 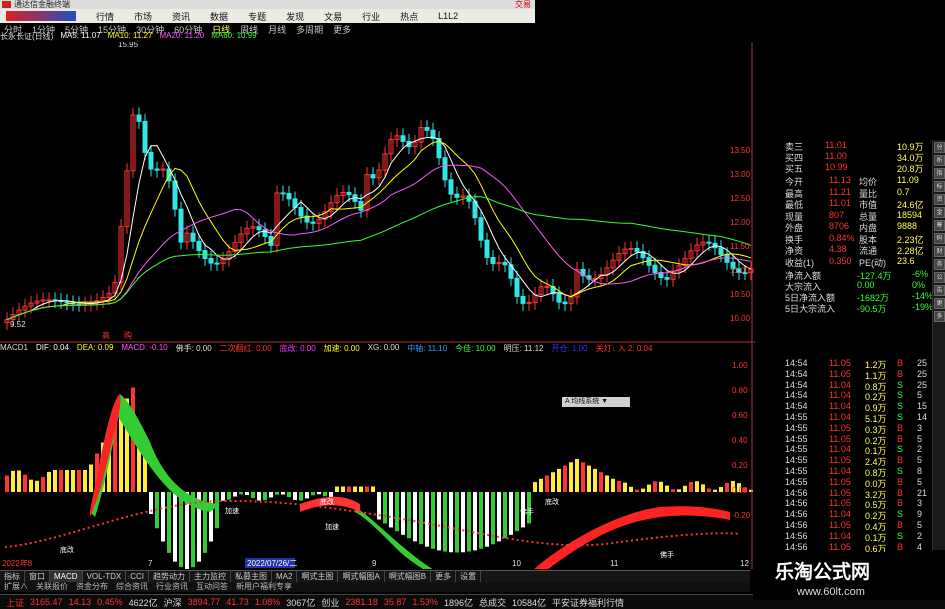 I want to click on quote-row: 净资 4.38 流通 2.28亿, so click(x=844, y=250).